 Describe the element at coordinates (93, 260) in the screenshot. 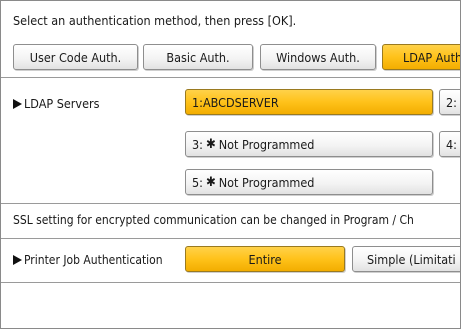

I see `printer-job-auth-text: Printer Job Authentication` at that location.